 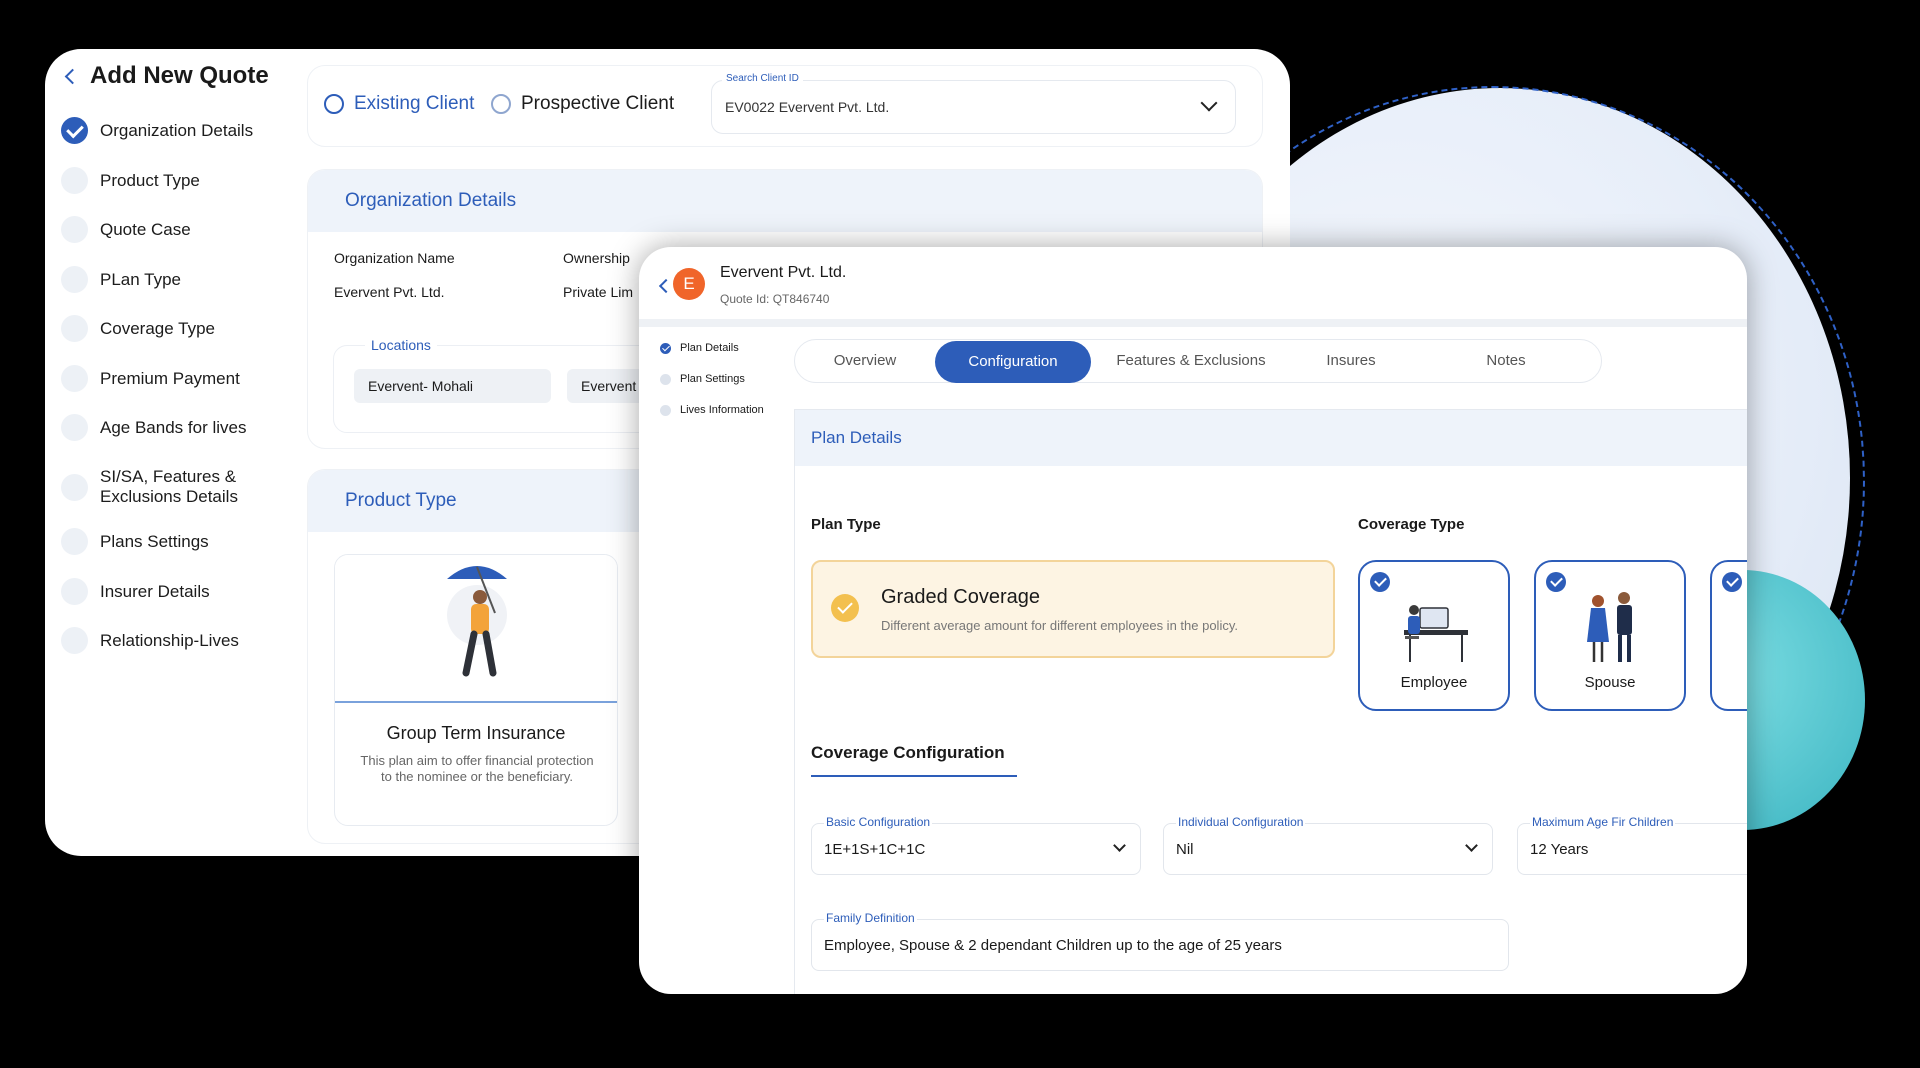 What do you see at coordinates (1193, 282) in the screenshot?
I see `quote-header: E Evervent Pvt. Ltd. Quote Id: QT846740` at bounding box center [1193, 282].